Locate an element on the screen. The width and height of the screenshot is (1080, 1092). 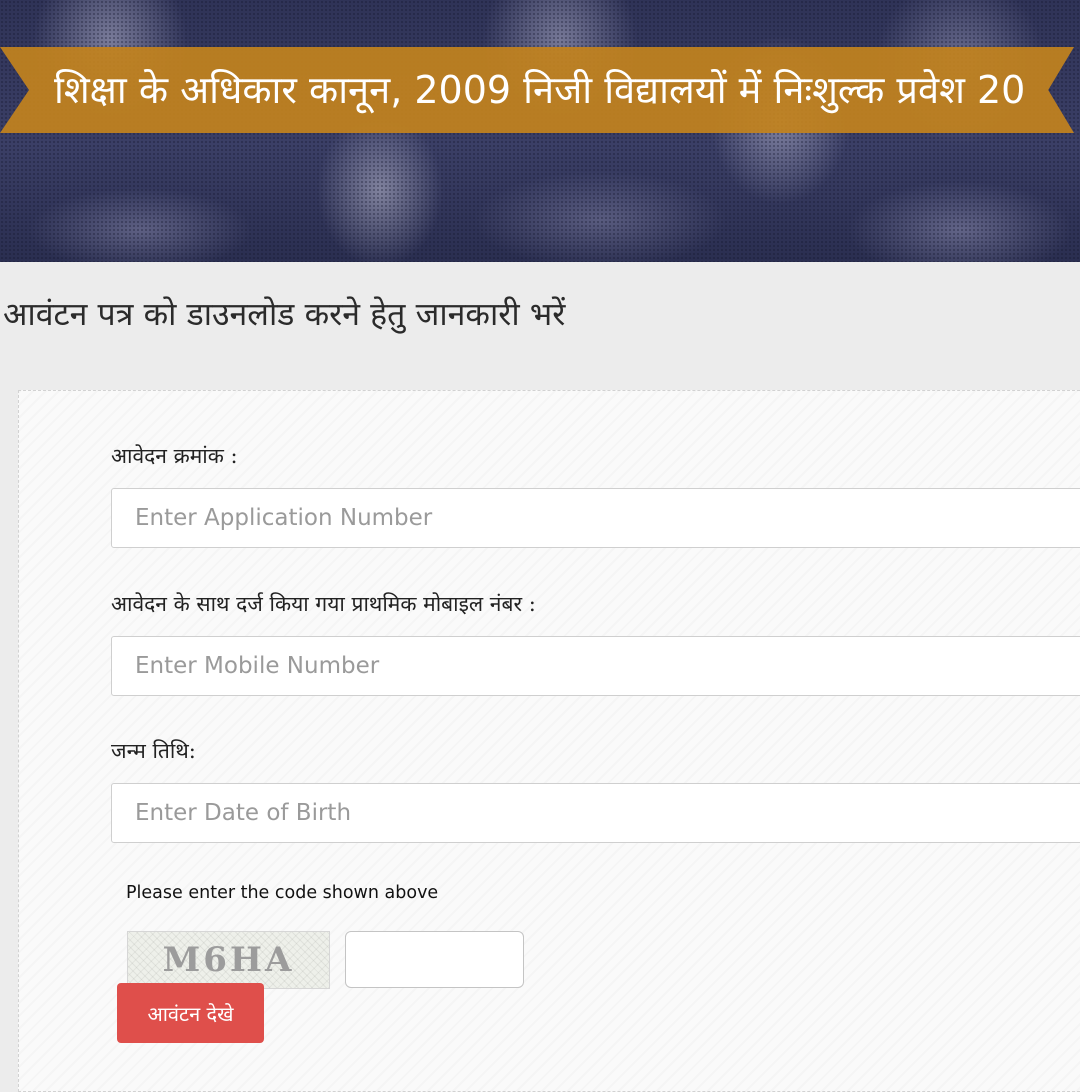
captcha-code: M6HA is located at coordinates (228, 960).